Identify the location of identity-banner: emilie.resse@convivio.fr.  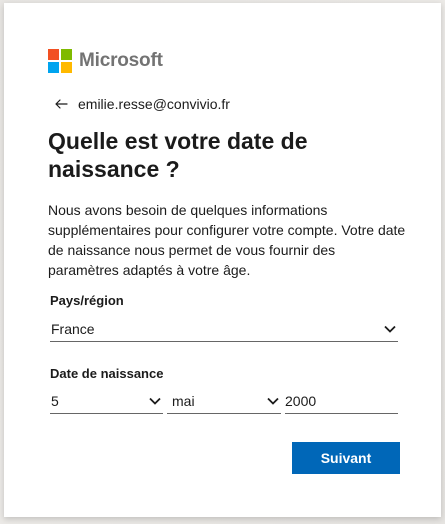
(142, 104).